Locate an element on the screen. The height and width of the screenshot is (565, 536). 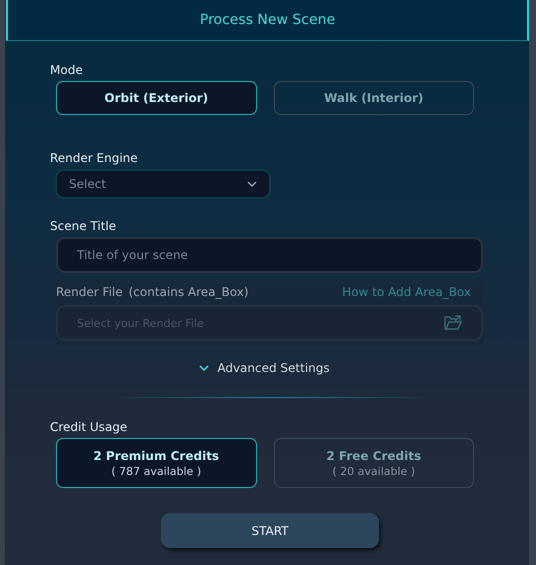
start-button: START is located at coordinates (270, 530).